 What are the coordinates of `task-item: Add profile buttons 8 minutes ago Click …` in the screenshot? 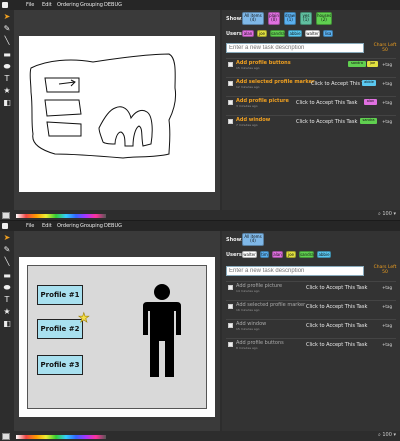 It's located at (311, 348).